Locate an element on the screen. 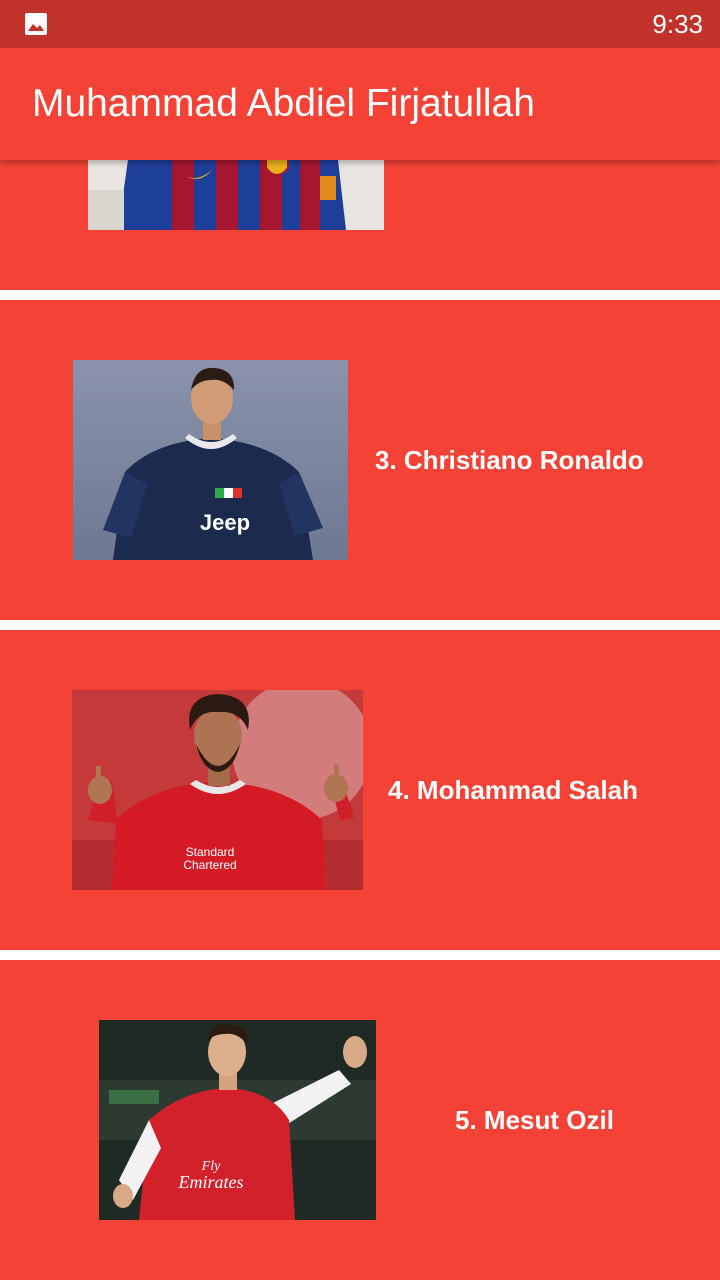 The width and height of the screenshot is (720, 1280). player-name: 4. Mohammad Salah is located at coordinates (513, 790).